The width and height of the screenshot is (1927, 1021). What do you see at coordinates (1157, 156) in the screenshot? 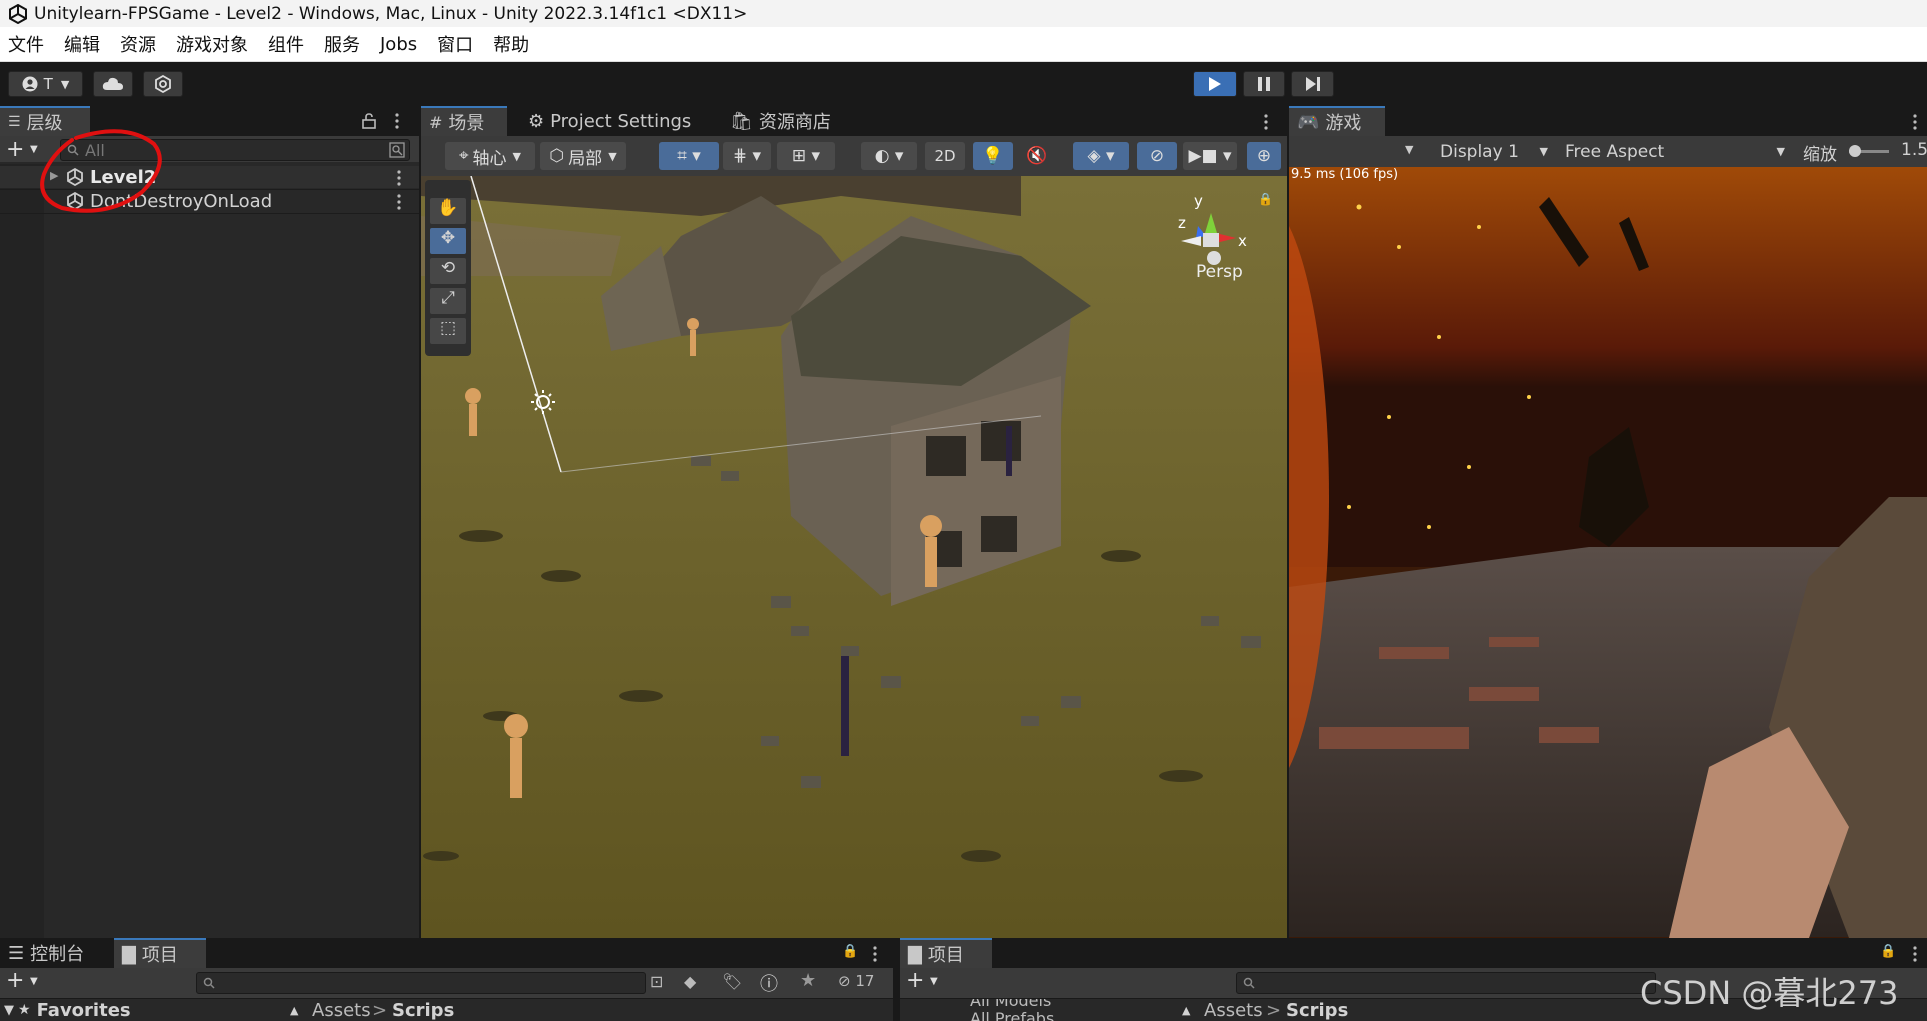
I see `visibility-toggle-button: ⊘` at bounding box center [1157, 156].